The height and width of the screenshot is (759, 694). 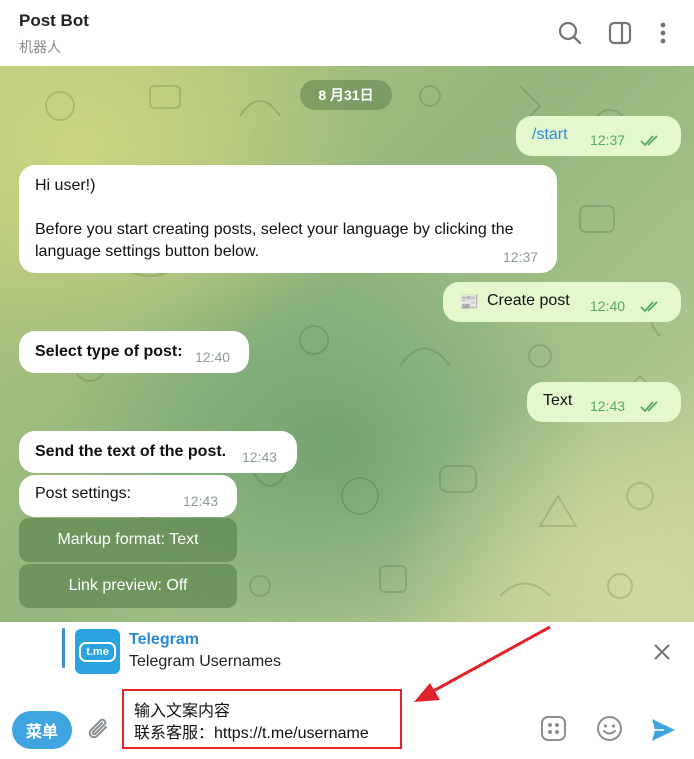 I want to click on tme-logo: t.me, so click(x=97, y=651).